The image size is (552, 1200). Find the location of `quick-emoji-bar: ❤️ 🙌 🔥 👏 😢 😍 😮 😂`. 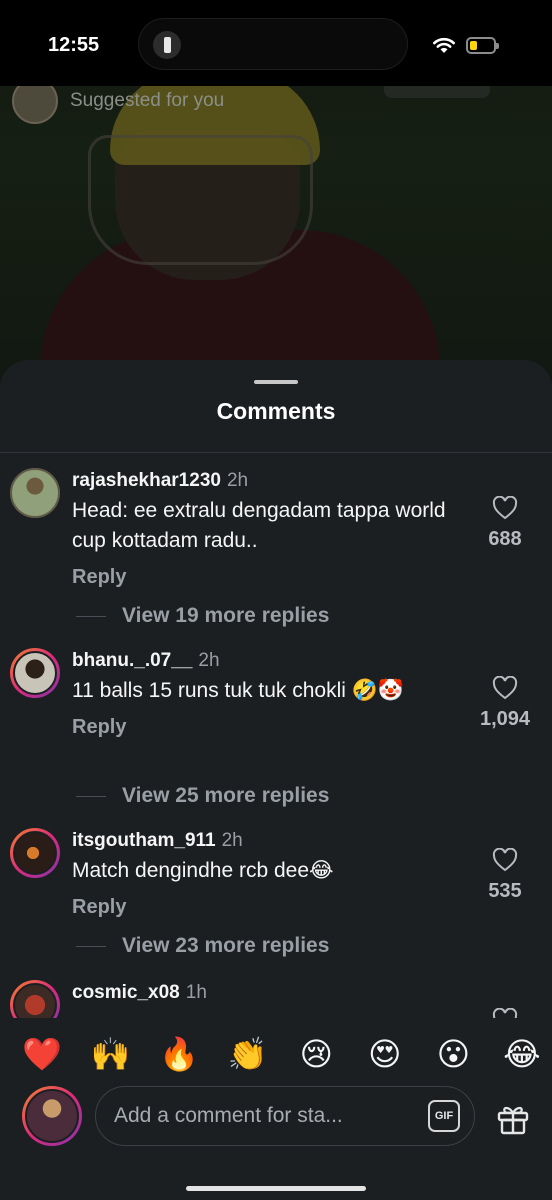

quick-emoji-bar: ❤️ 🙌 🔥 👏 😢 😍 😮 😂 is located at coordinates (282, 1054).